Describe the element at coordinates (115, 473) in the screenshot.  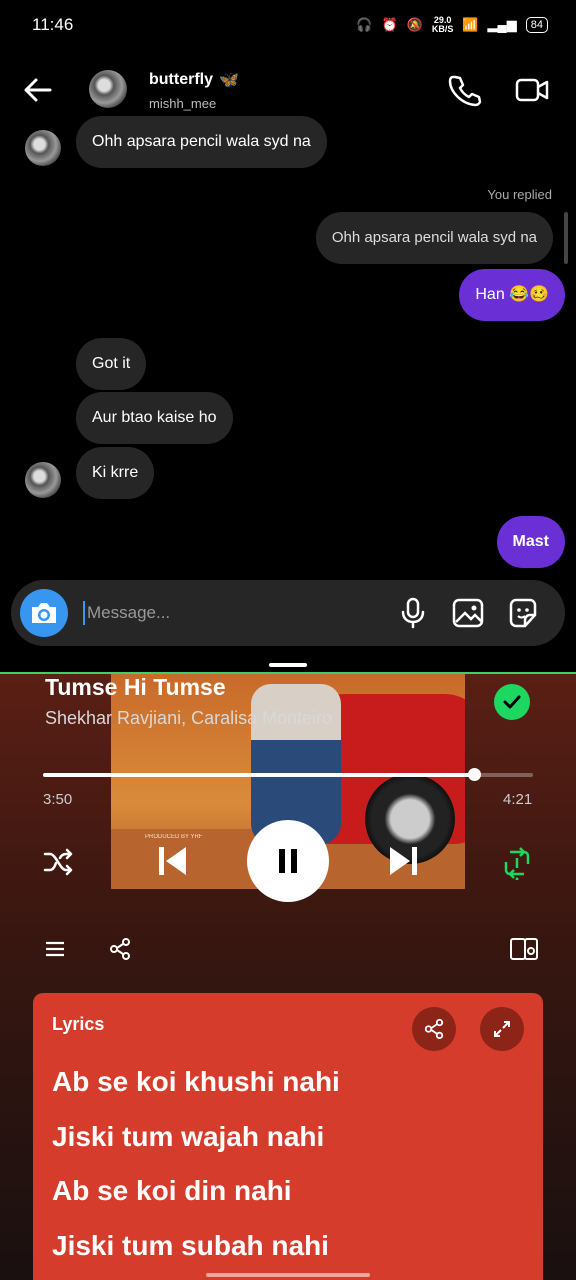
I see `message-incoming: Ki krre` at that location.